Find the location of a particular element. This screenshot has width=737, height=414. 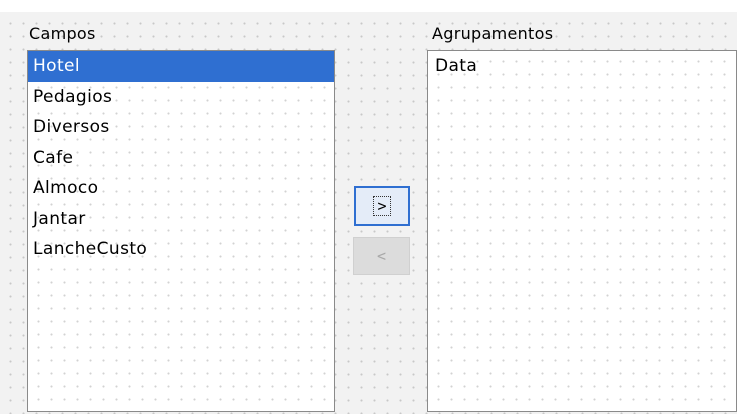

list-item: Jantar is located at coordinates (181, 219).